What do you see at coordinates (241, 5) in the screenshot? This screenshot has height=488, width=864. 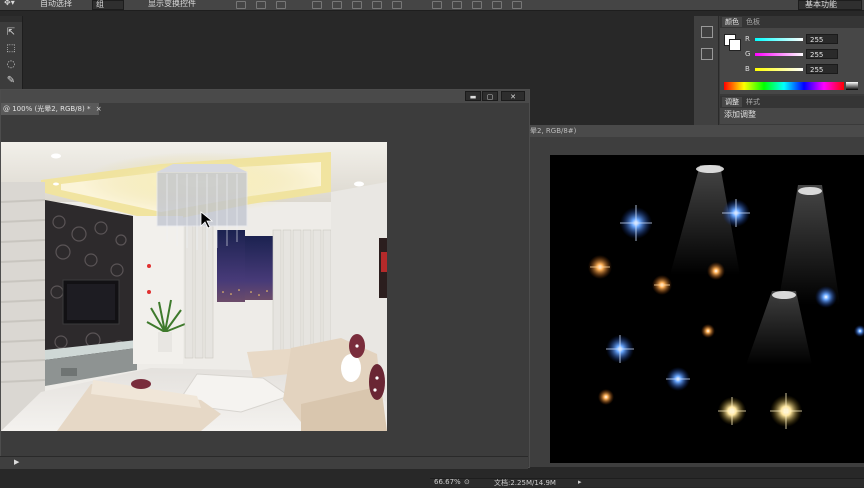 I see `align-top-icon` at bounding box center [241, 5].